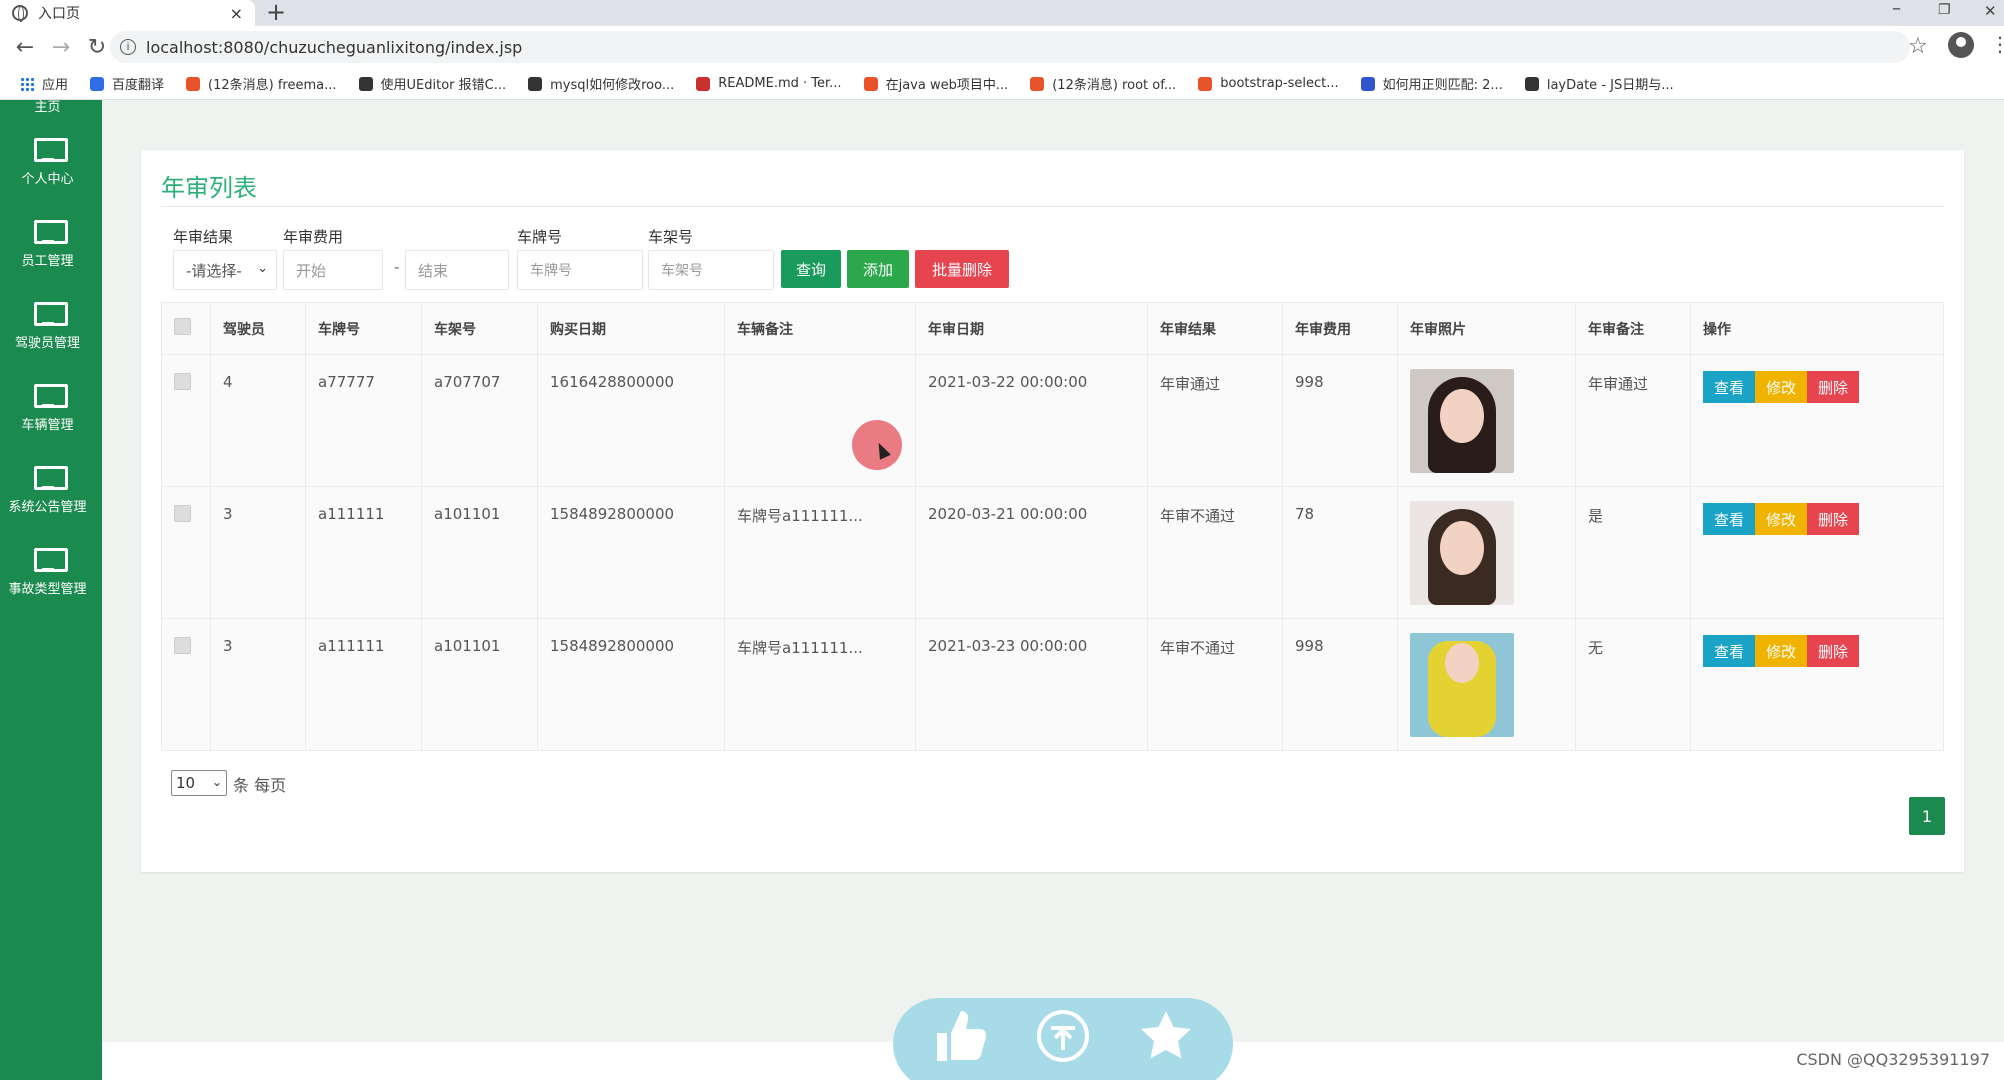 Image resolution: width=2004 pixels, height=1080 pixels. Describe the element at coordinates (1340, 328) in the screenshot. I see `column-header: 年审费用` at that location.